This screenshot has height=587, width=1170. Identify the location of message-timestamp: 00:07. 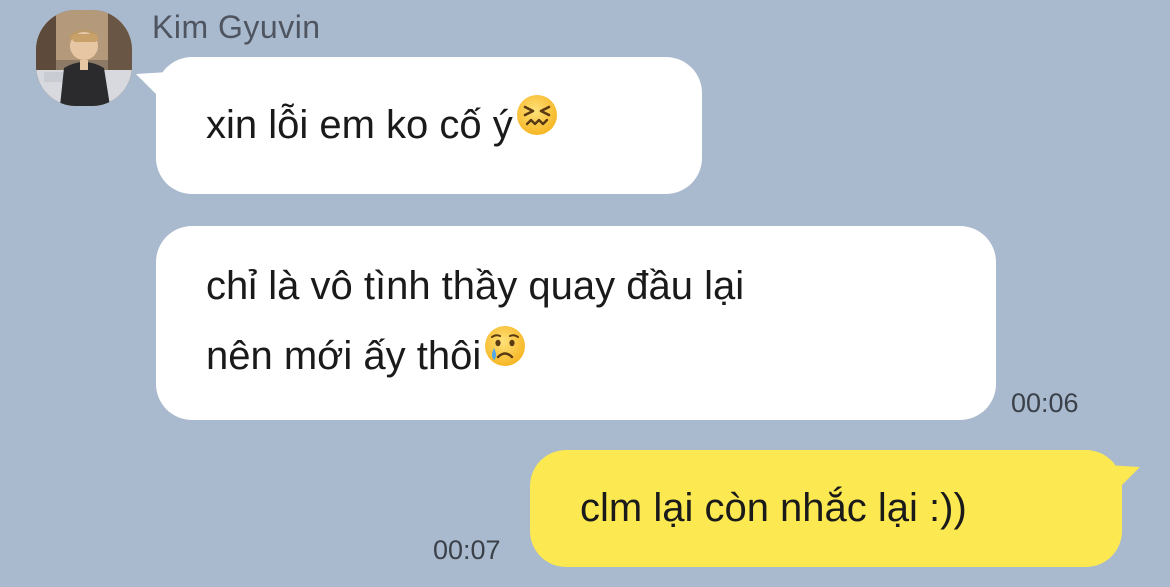
(467, 550).